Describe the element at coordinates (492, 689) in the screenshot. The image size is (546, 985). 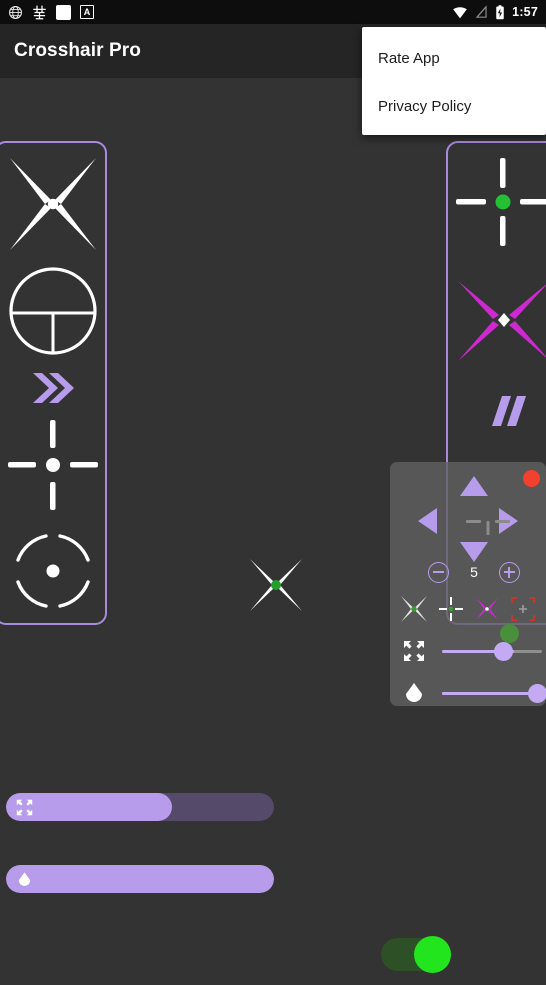
I see `opacity-slider` at that location.